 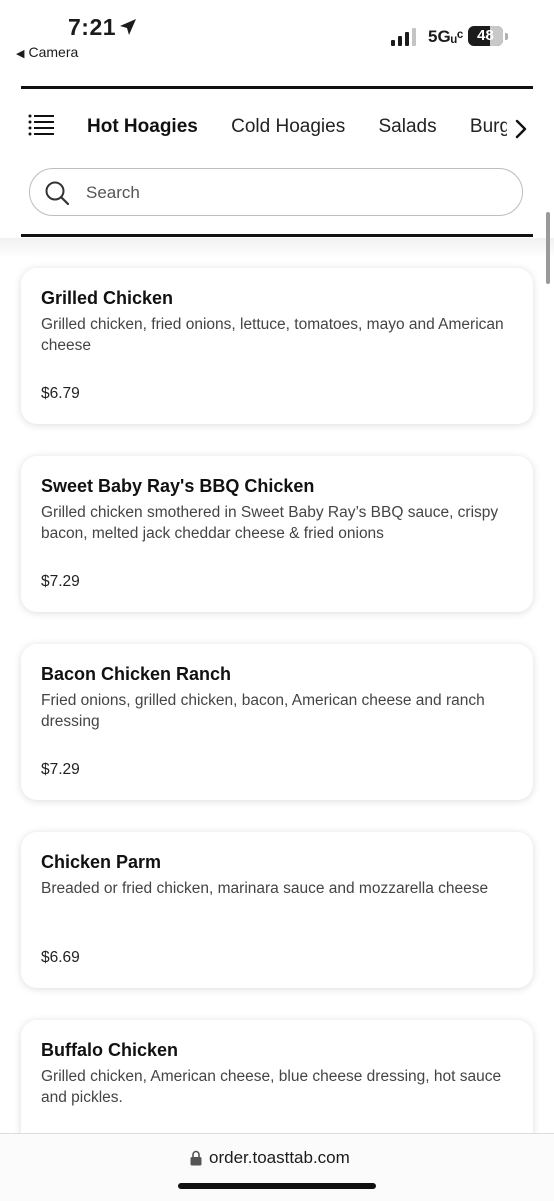 I want to click on back-to-camera-link: ◀ Camera, so click(x=47, y=52).